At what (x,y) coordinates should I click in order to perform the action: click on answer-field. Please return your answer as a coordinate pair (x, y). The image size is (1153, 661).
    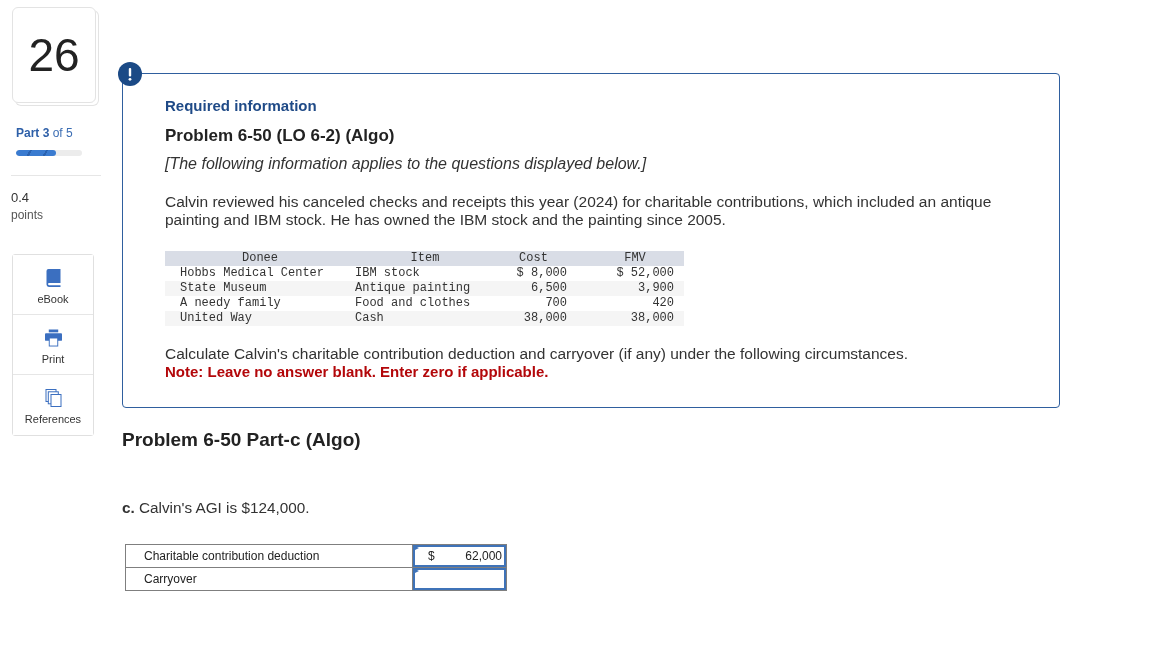
    Looking at the image, I should click on (459, 579).